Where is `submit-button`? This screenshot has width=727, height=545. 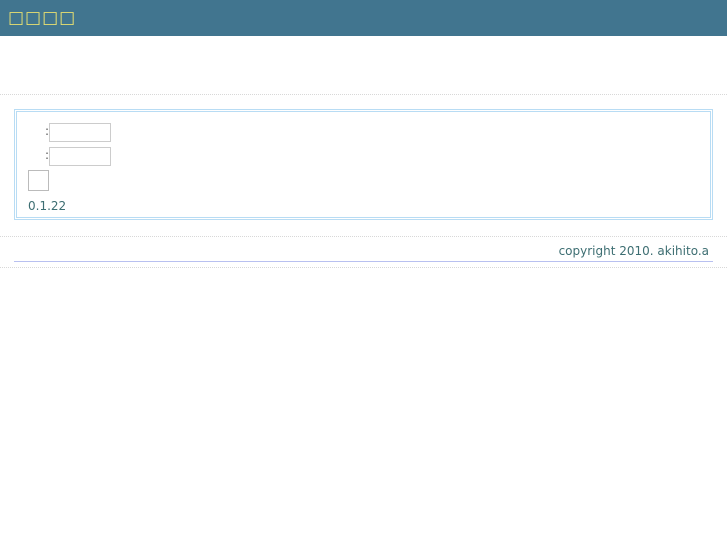 submit-button is located at coordinates (38, 180).